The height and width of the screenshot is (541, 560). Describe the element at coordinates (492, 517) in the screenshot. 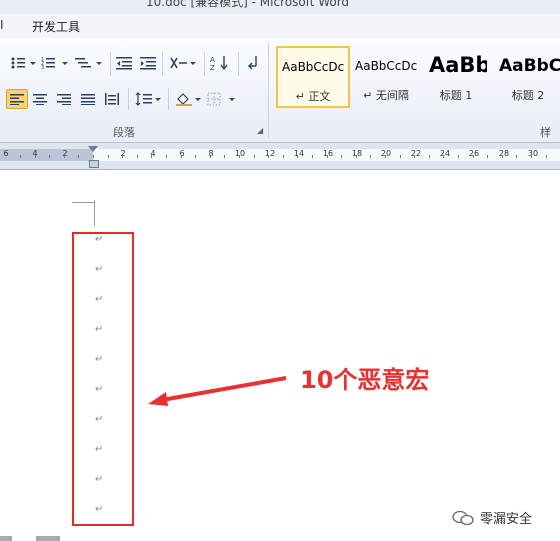

I see `watermark: 零漏安全` at that location.